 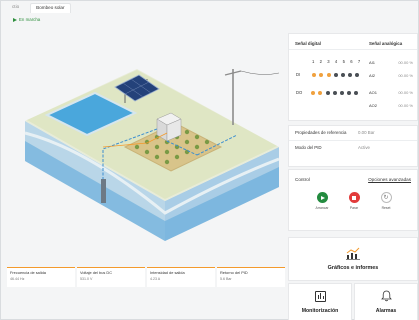 I want to click on graphs-reports-card: Gráficos e informes, so click(x=353, y=259).